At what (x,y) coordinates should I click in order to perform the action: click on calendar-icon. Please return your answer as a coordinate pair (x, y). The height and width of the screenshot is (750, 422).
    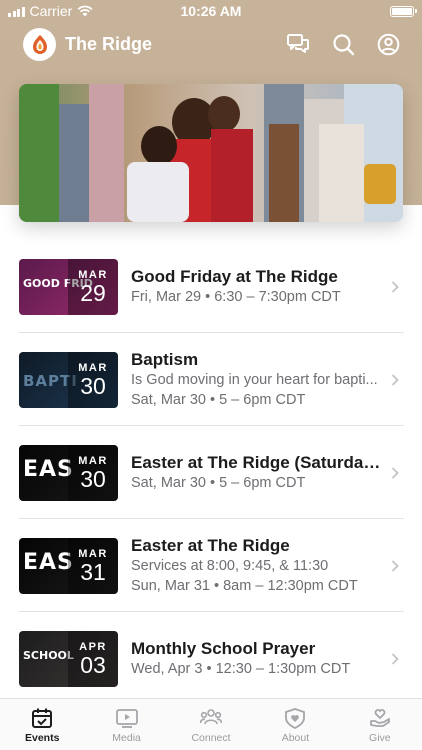
    Looking at the image, I should click on (42, 718).